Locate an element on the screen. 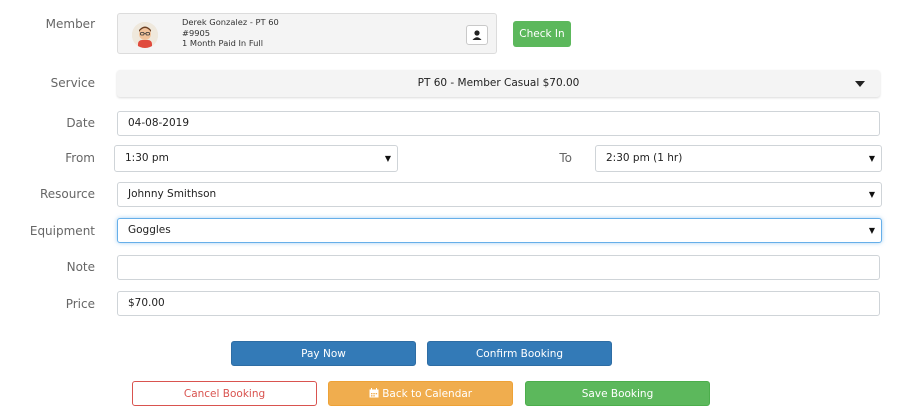 The height and width of the screenshot is (414, 903). to-label: To is located at coordinates (565, 158).